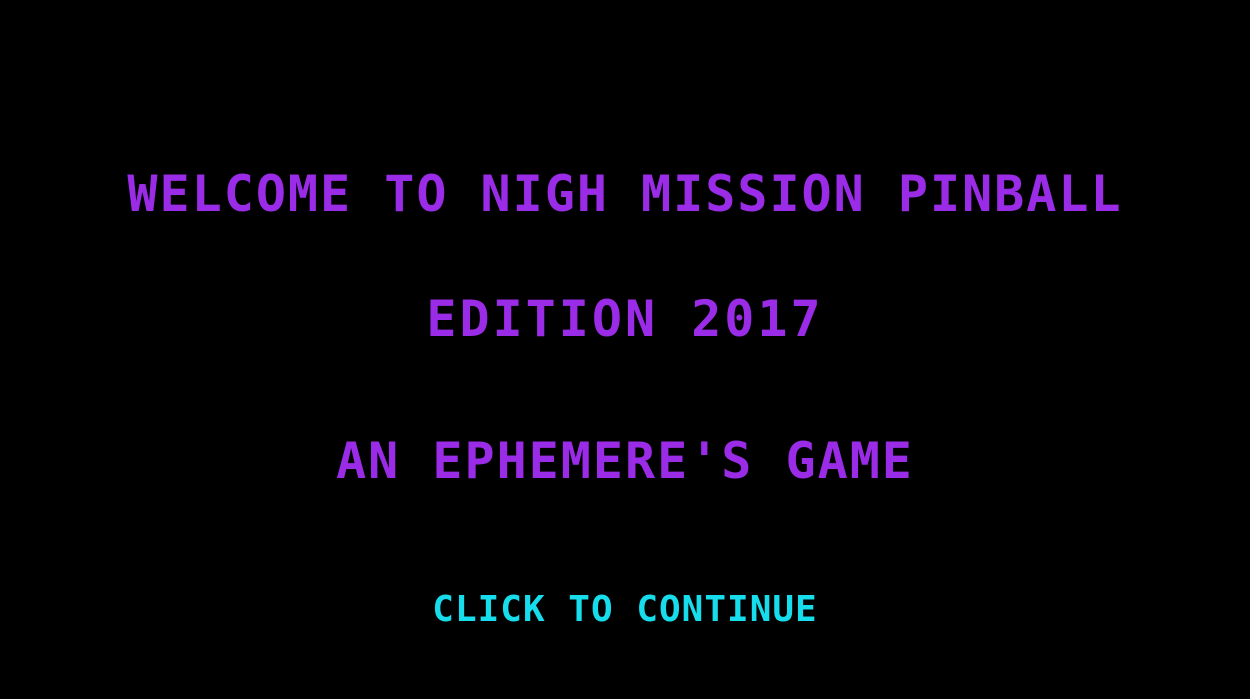 Image resolution: width=1250 pixels, height=699 pixels. Describe the element at coordinates (625, 461) in the screenshot. I see `credit-label: AN EPHEMERE'S GAME` at that location.